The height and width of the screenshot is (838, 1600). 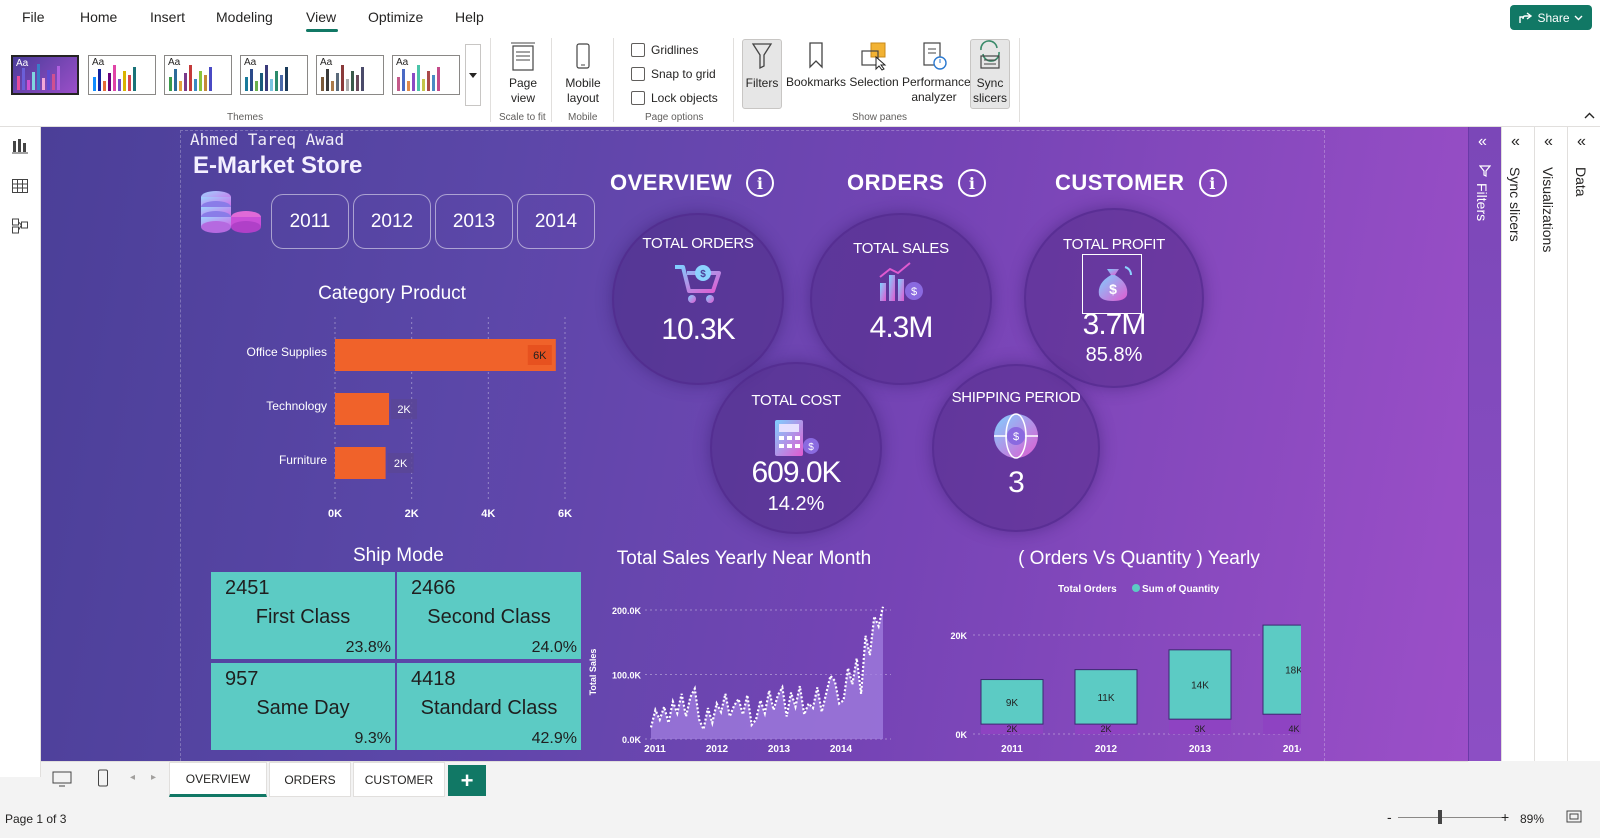 What do you see at coordinates (1526, 17) in the screenshot?
I see `share-icon` at bounding box center [1526, 17].